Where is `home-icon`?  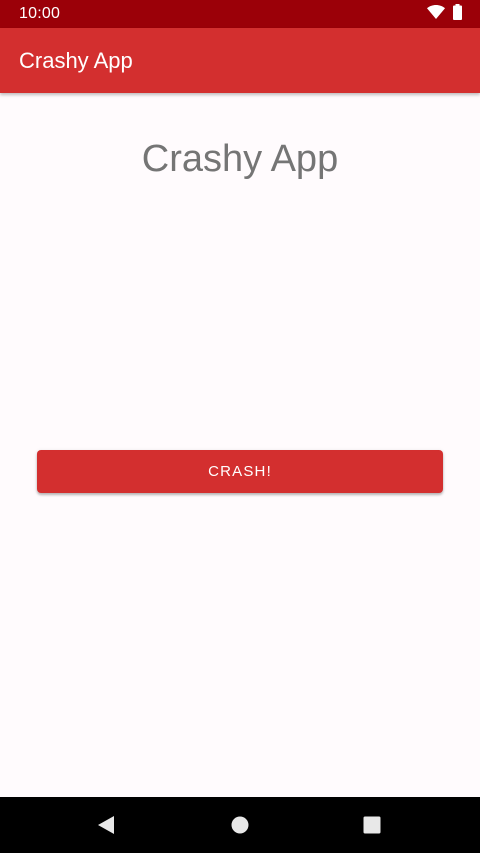 home-icon is located at coordinates (240, 825).